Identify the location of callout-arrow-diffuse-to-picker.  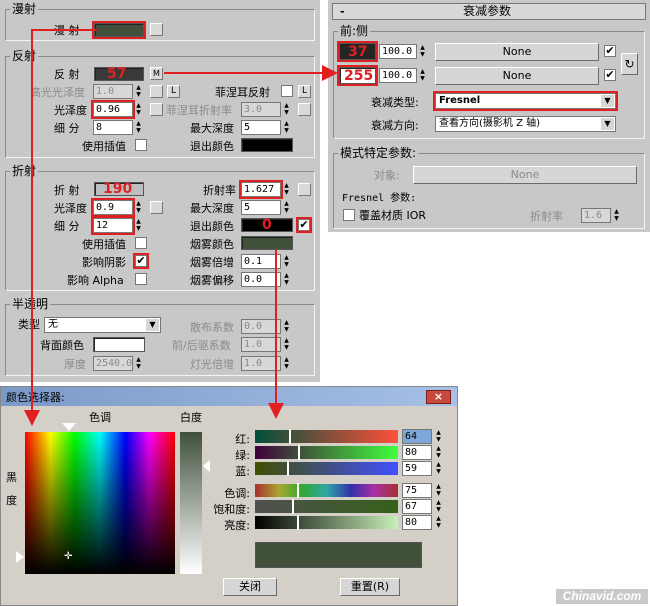
(60, 227).